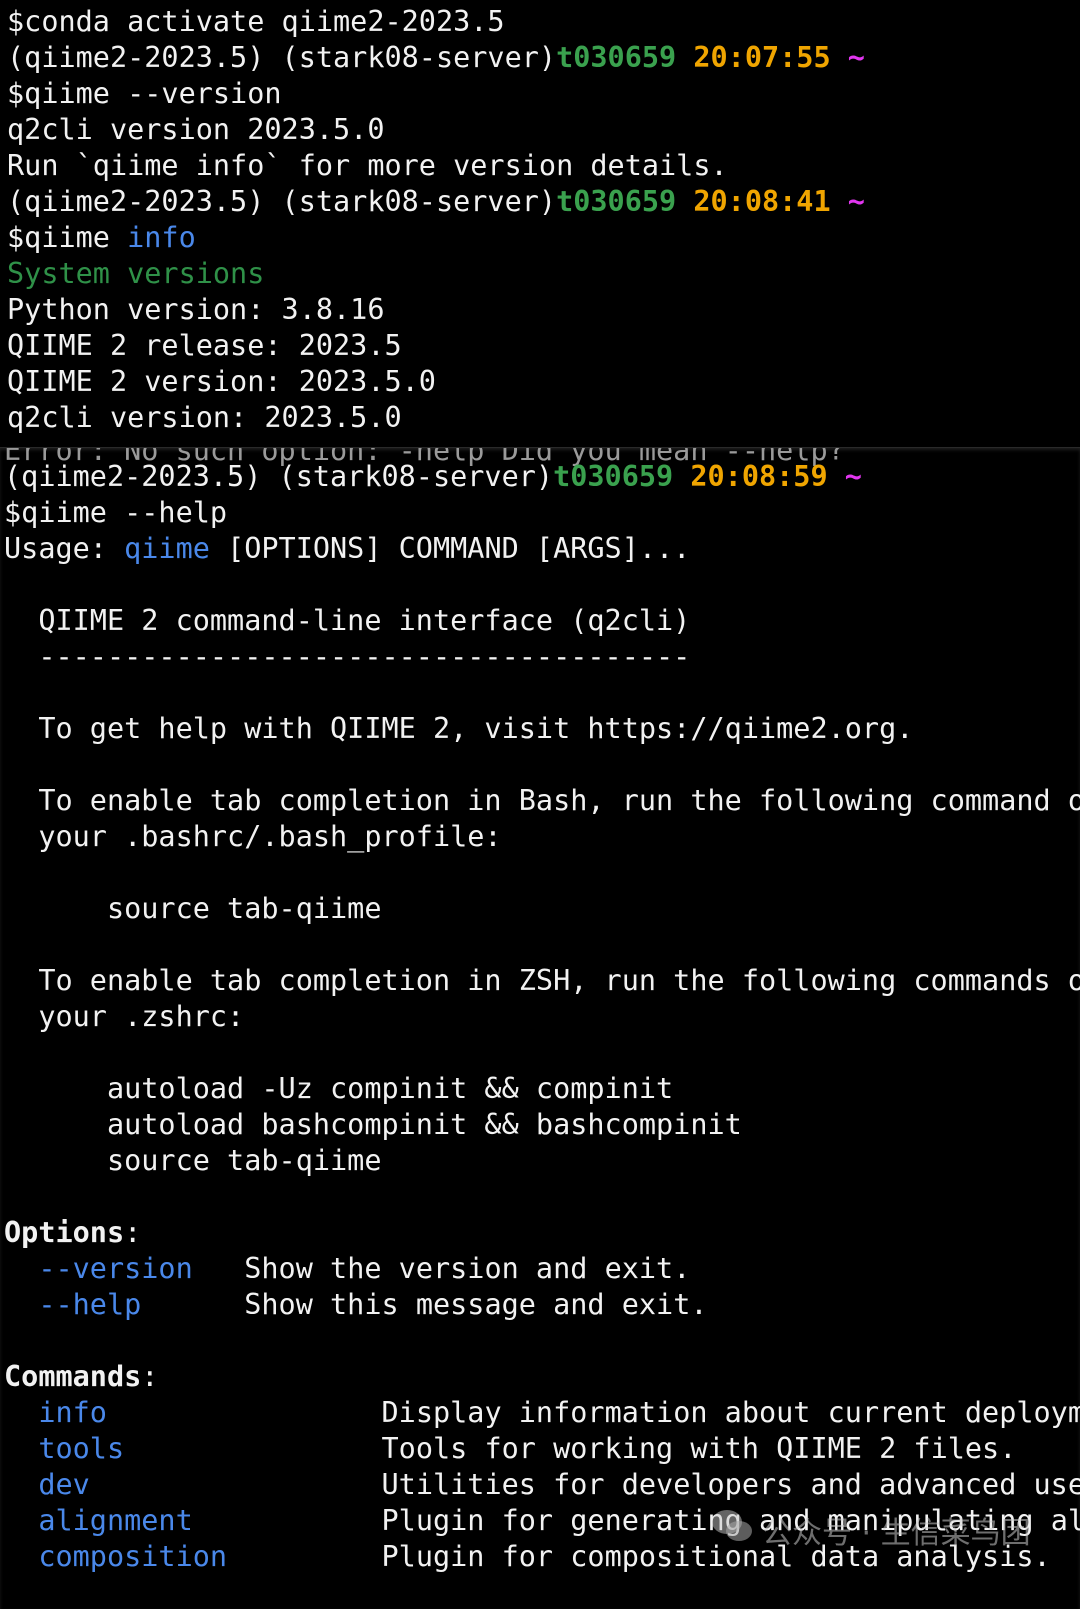  I want to click on terminal-line: Python version: 3.8.16, so click(196, 310).